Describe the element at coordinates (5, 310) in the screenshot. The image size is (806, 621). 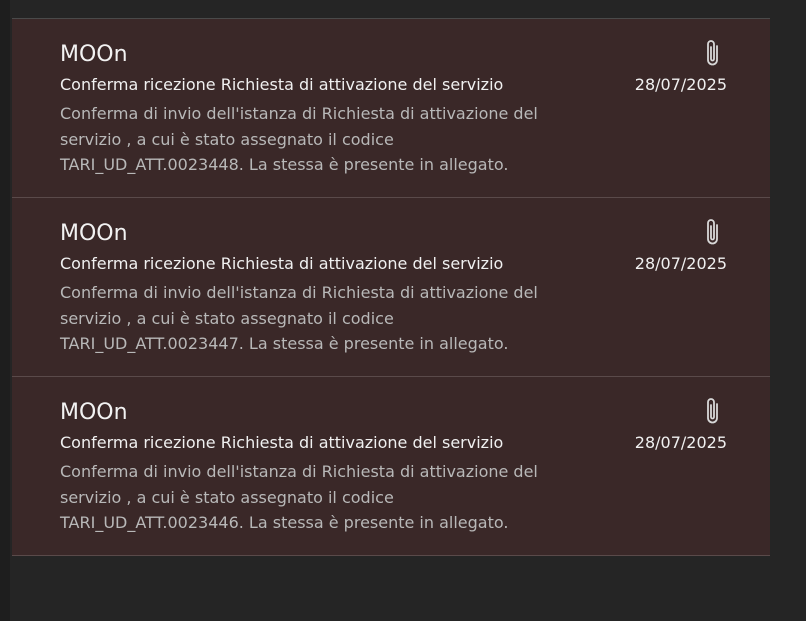
I see `left-panel-edge` at that location.